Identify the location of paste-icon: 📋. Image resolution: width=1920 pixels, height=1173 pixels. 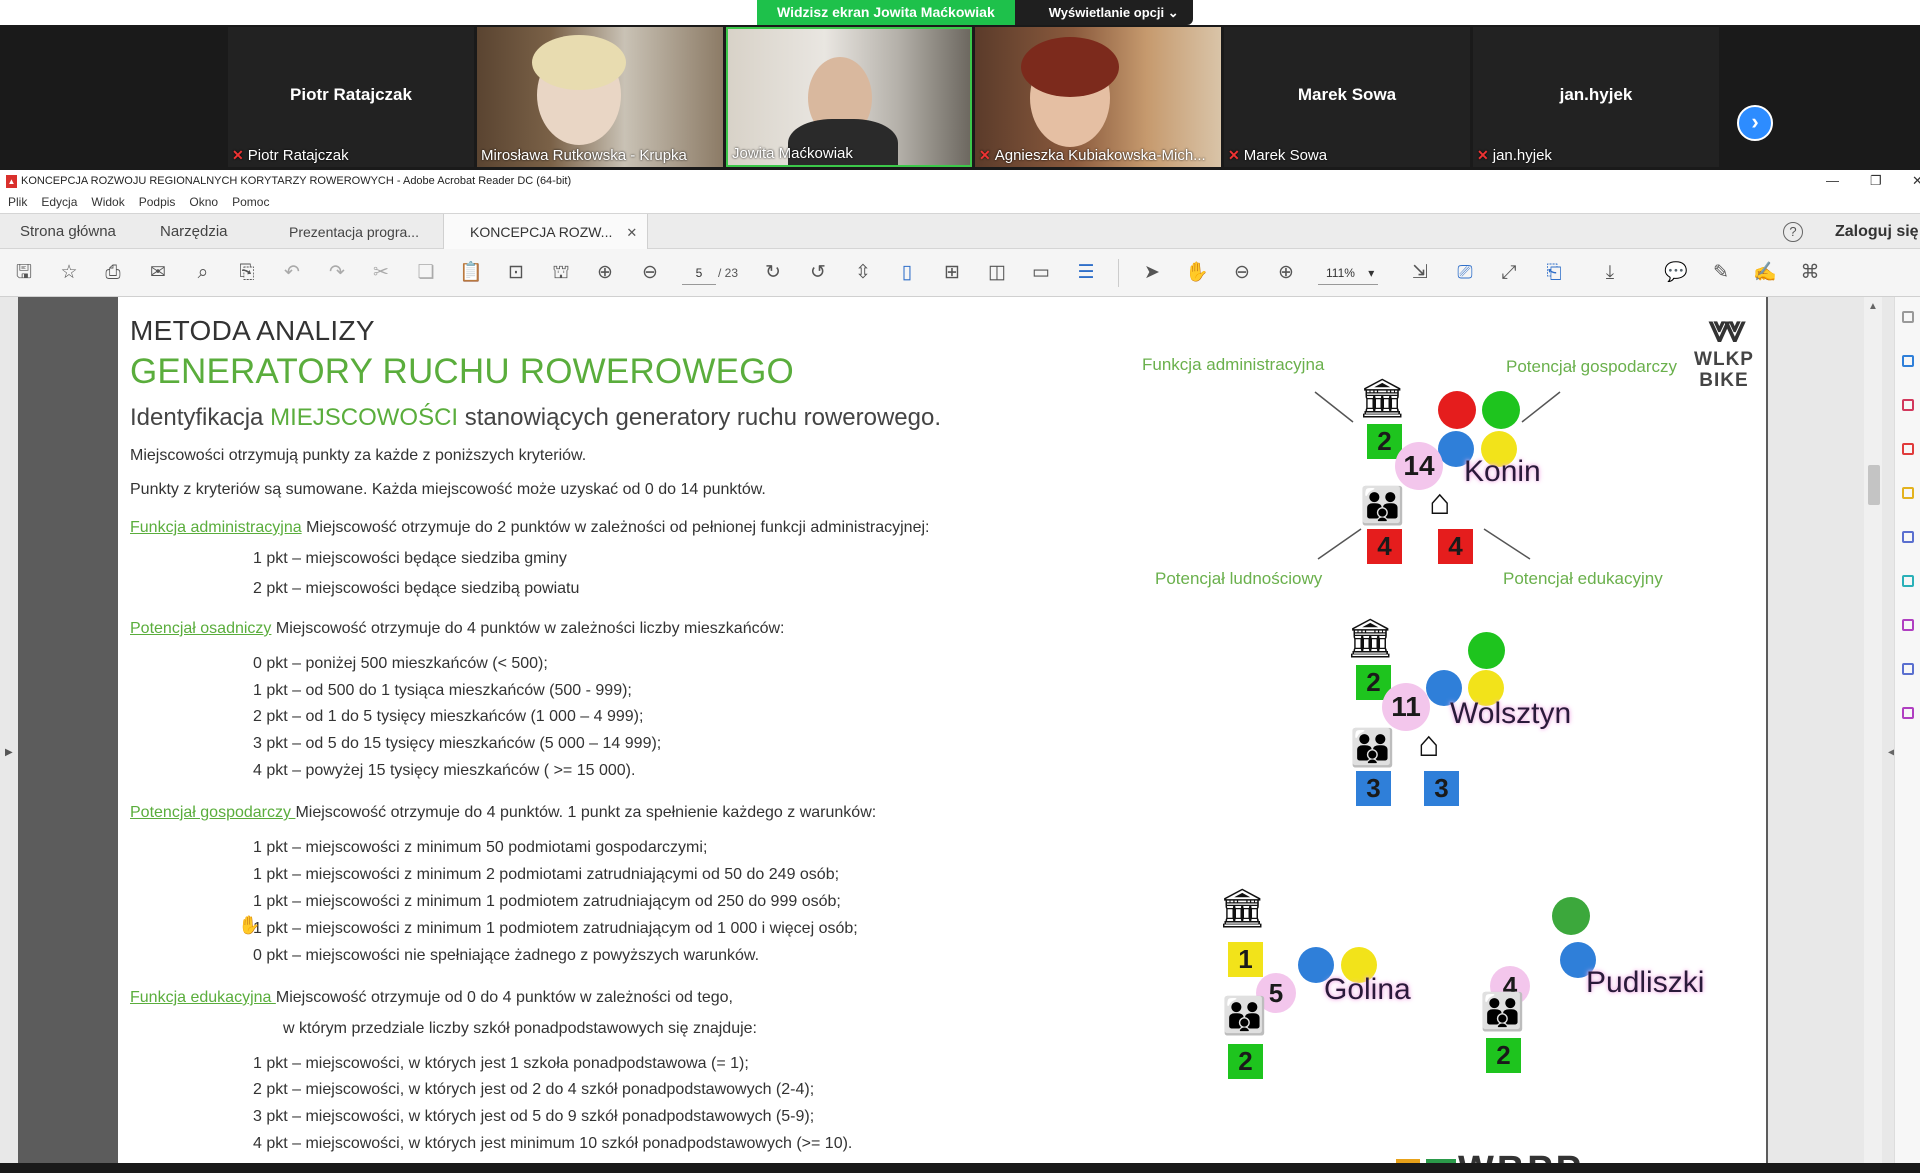
(471, 273).